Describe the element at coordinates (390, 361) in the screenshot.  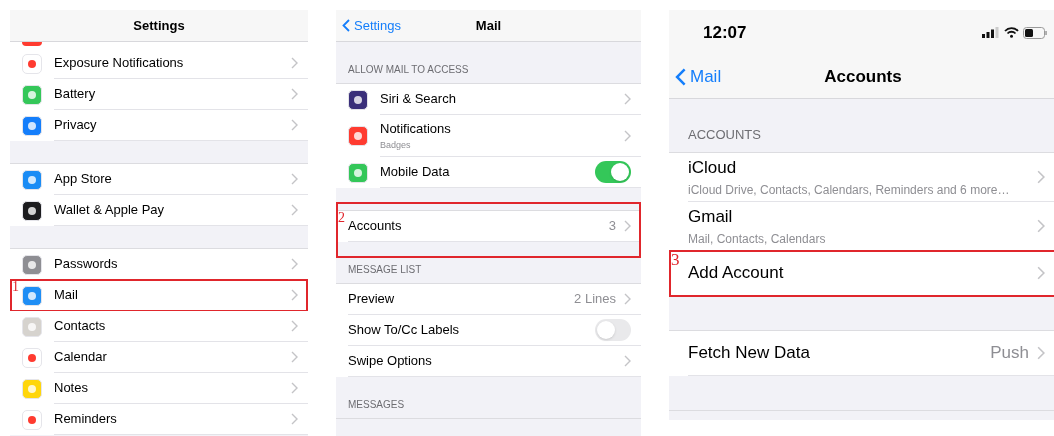
I see `row-label: Swipe Options` at that location.